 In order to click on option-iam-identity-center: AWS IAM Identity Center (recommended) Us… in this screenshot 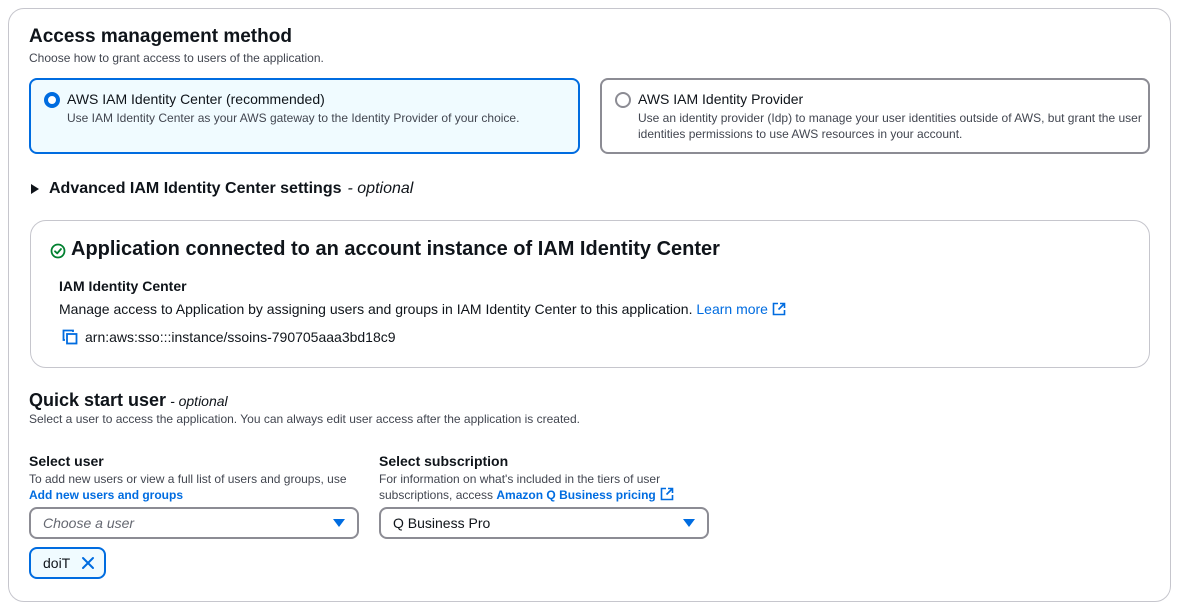, I will do `click(304, 116)`.